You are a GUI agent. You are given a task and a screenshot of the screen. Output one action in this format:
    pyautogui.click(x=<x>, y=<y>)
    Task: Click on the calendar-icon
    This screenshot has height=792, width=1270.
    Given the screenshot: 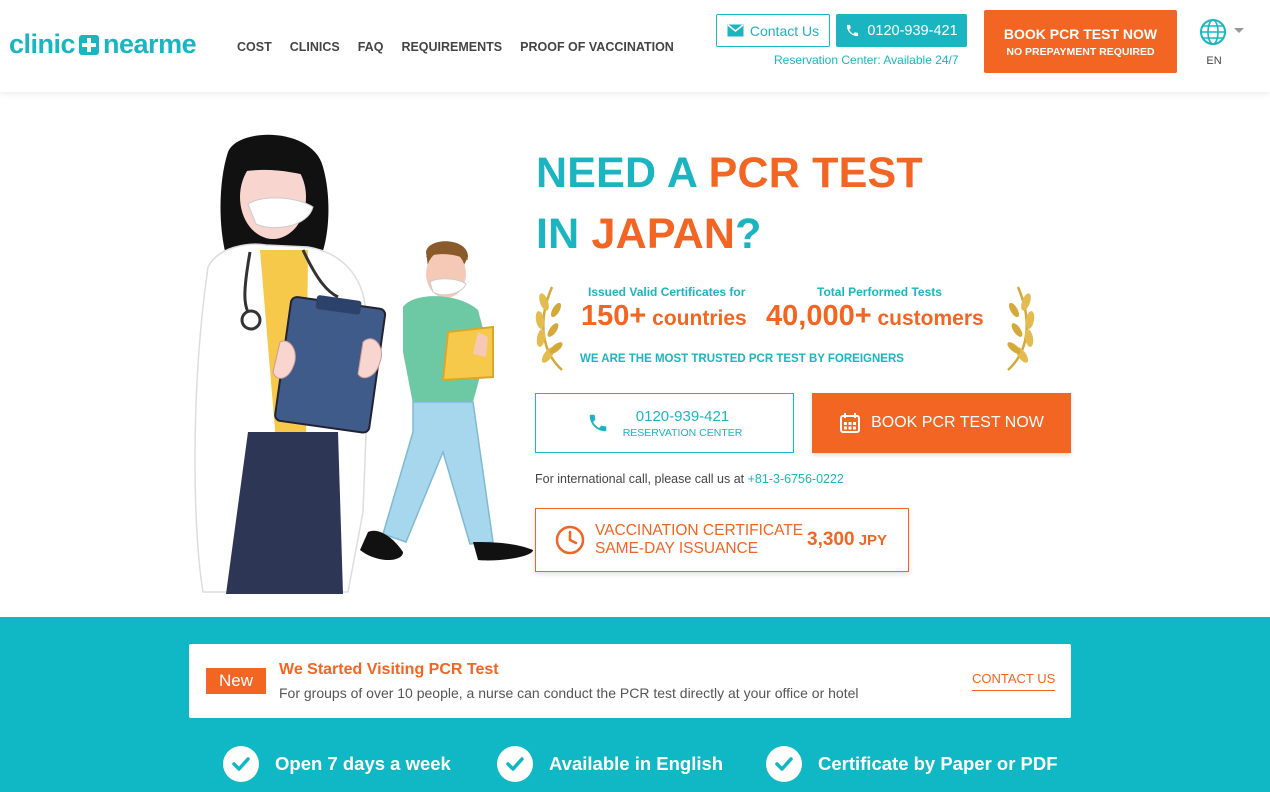 What is the action you would take?
    pyautogui.click(x=850, y=423)
    